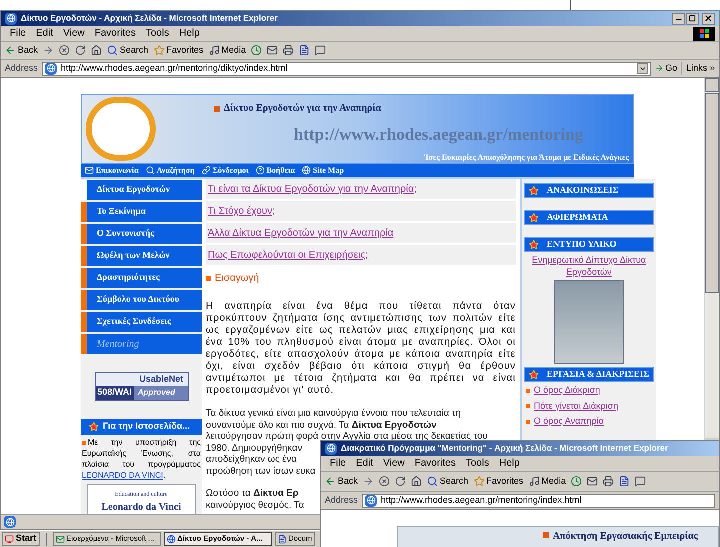 This screenshot has width=720, height=547. I want to click on close-button, so click(708, 18).